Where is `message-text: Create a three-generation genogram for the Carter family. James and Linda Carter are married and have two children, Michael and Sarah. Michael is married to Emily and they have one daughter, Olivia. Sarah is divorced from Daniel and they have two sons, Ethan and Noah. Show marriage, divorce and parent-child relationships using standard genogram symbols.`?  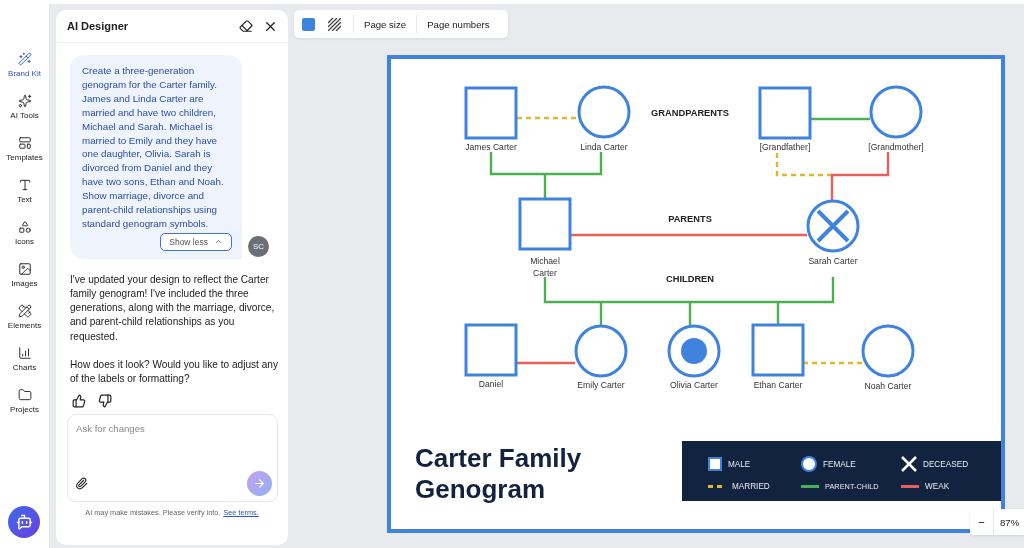 message-text: Create a three-generation genogram for the Carter family. James and Linda Carter are married and have two children, Michael and Sarah. Michael is married to Emily and they have one daughter, Olivia. Sarah is divorced from Daniel and they have two sons, Ethan and Noah. Show marriage, divorce and parent-child relationships using standard genogram symbols. is located at coordinates (153, 147).